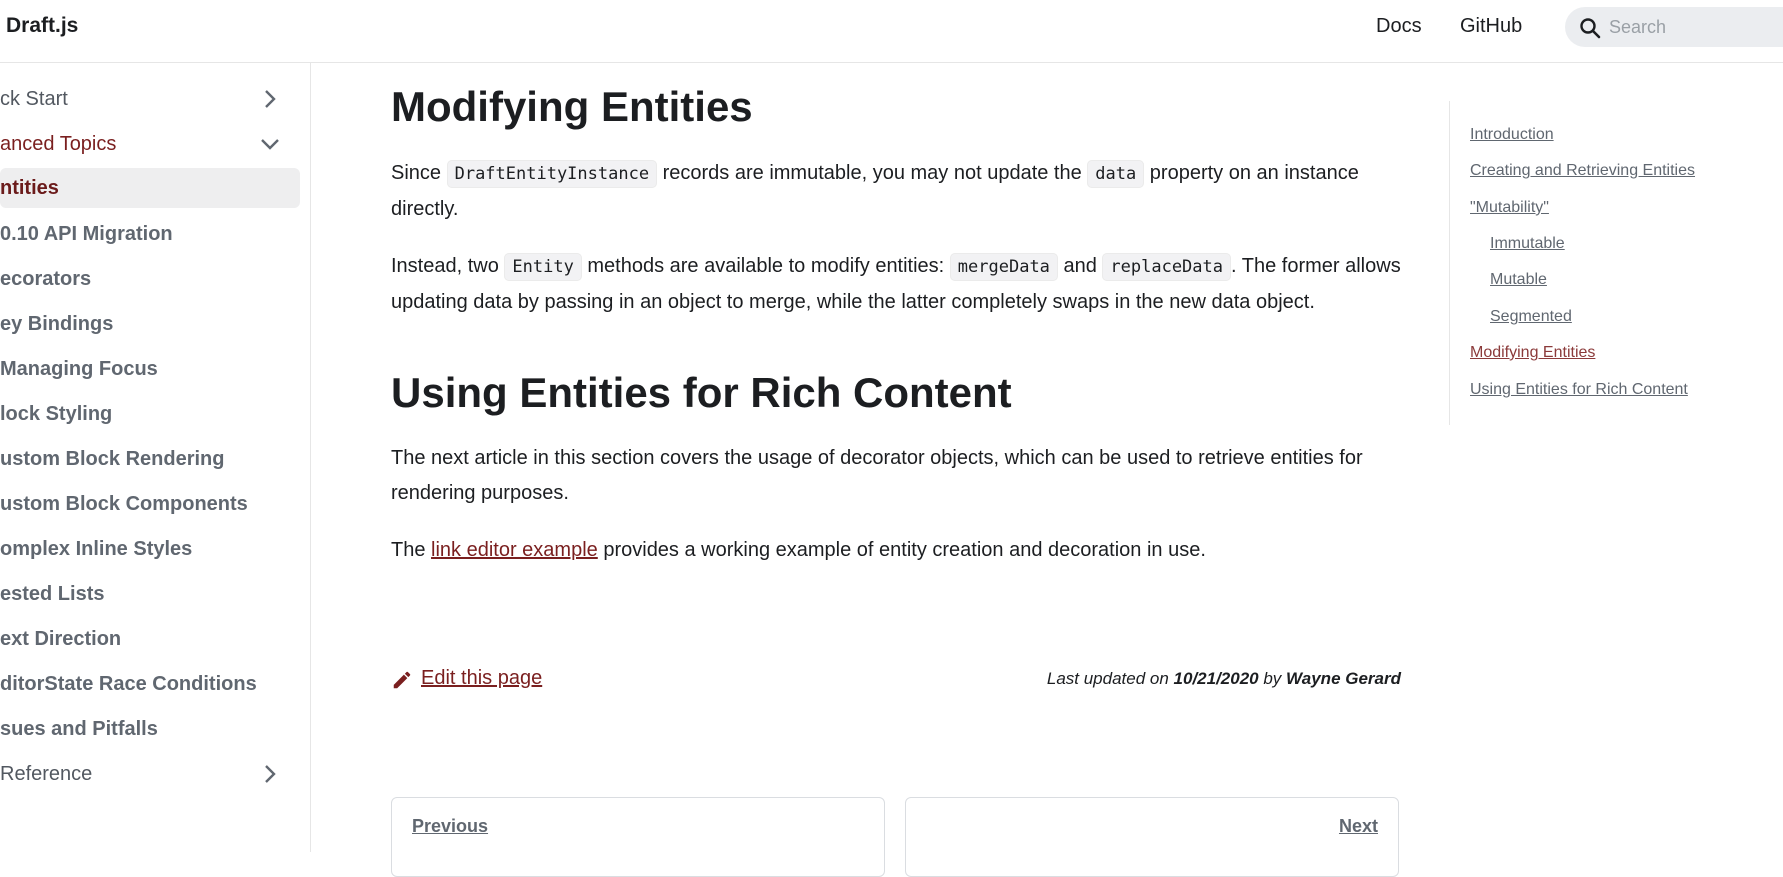 This screenshot has height=877, width=1783. What do you see at coordinates (411, 550) in the screenshot?
I see `text: The` at bounding box center [411, 550].